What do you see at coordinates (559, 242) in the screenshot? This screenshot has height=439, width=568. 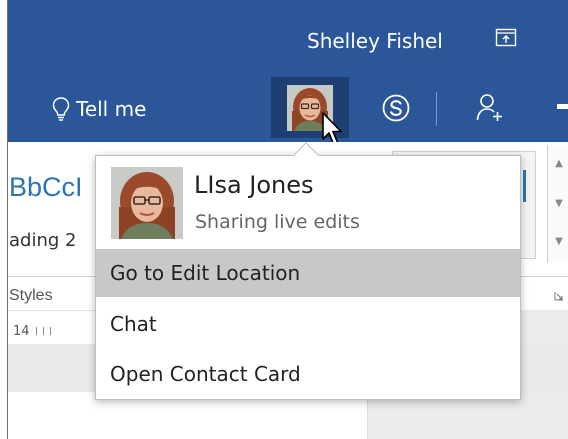 I see `gallery-more-icon: ▼` at bounding box center [559, 242].